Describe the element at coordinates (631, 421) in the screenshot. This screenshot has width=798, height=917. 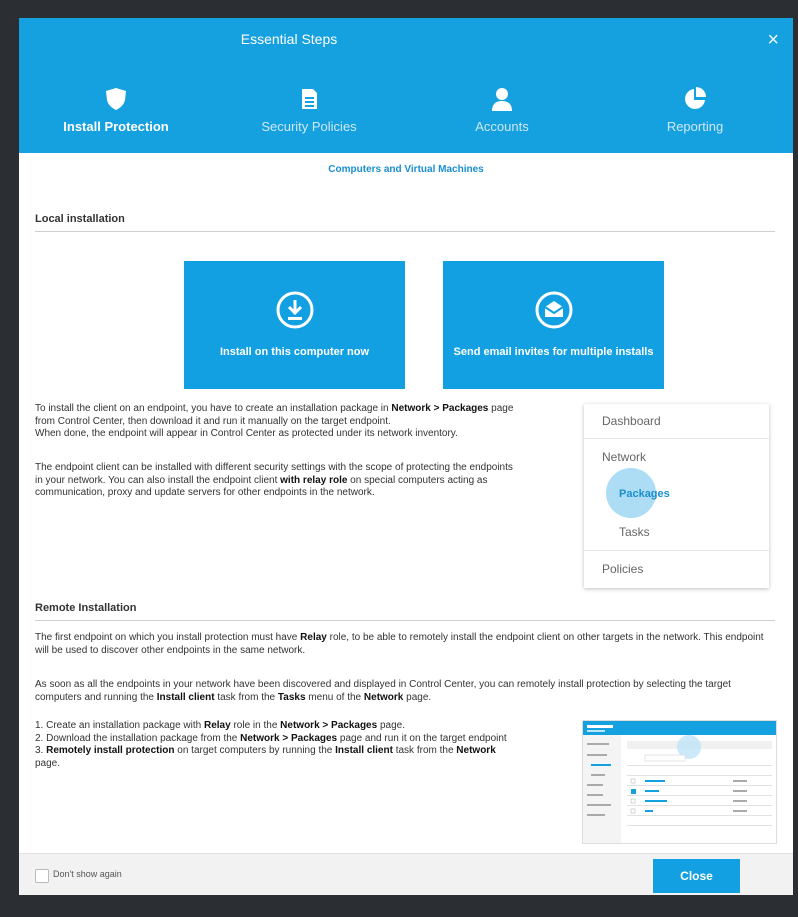
I see `nav-dashboard: Dashboard` at that location.